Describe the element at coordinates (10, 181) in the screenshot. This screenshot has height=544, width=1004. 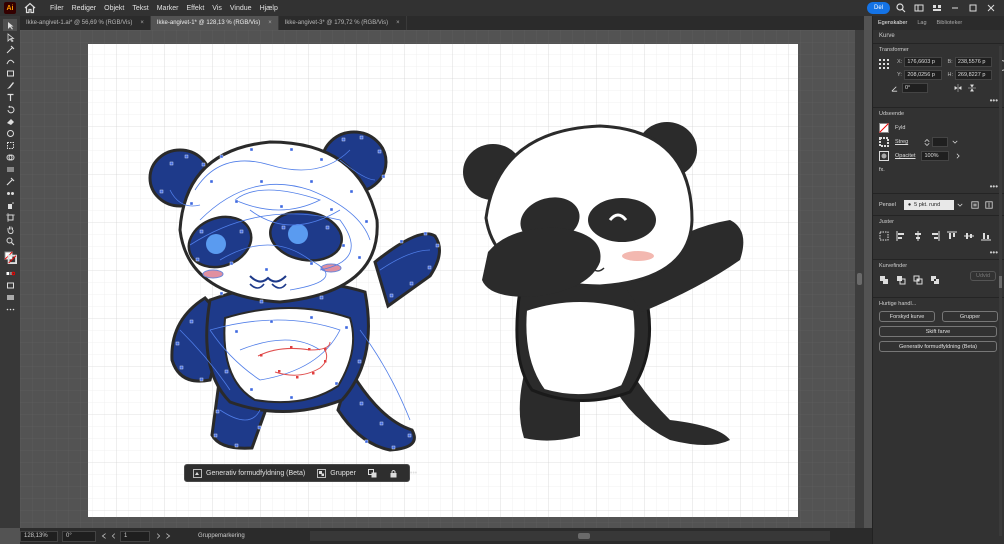
I see `eyedropper-tool` at that location.